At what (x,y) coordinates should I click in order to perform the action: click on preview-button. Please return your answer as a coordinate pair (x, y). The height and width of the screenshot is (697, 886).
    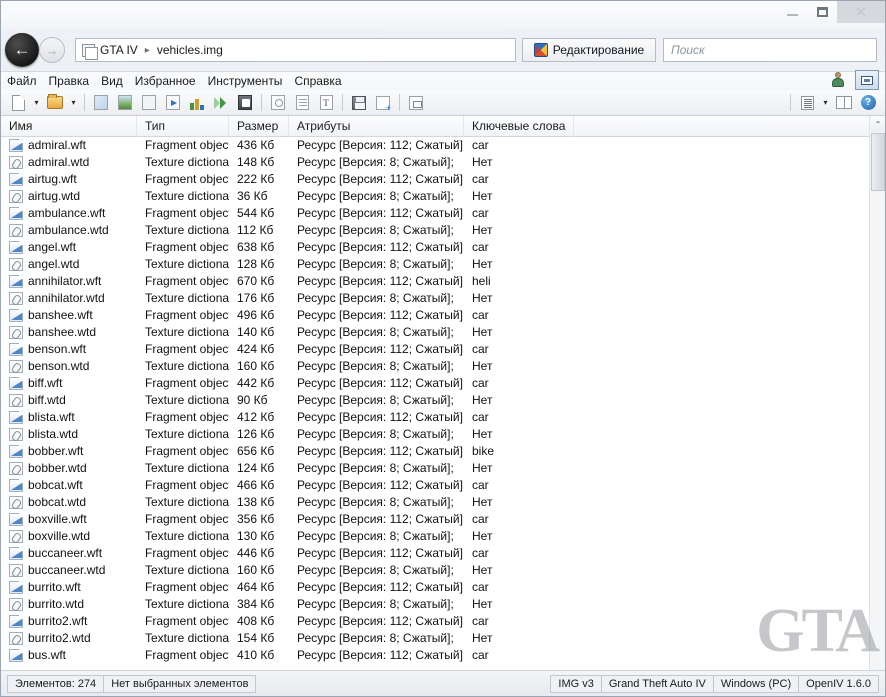
    Looking at the image, I should click on (278, 102).